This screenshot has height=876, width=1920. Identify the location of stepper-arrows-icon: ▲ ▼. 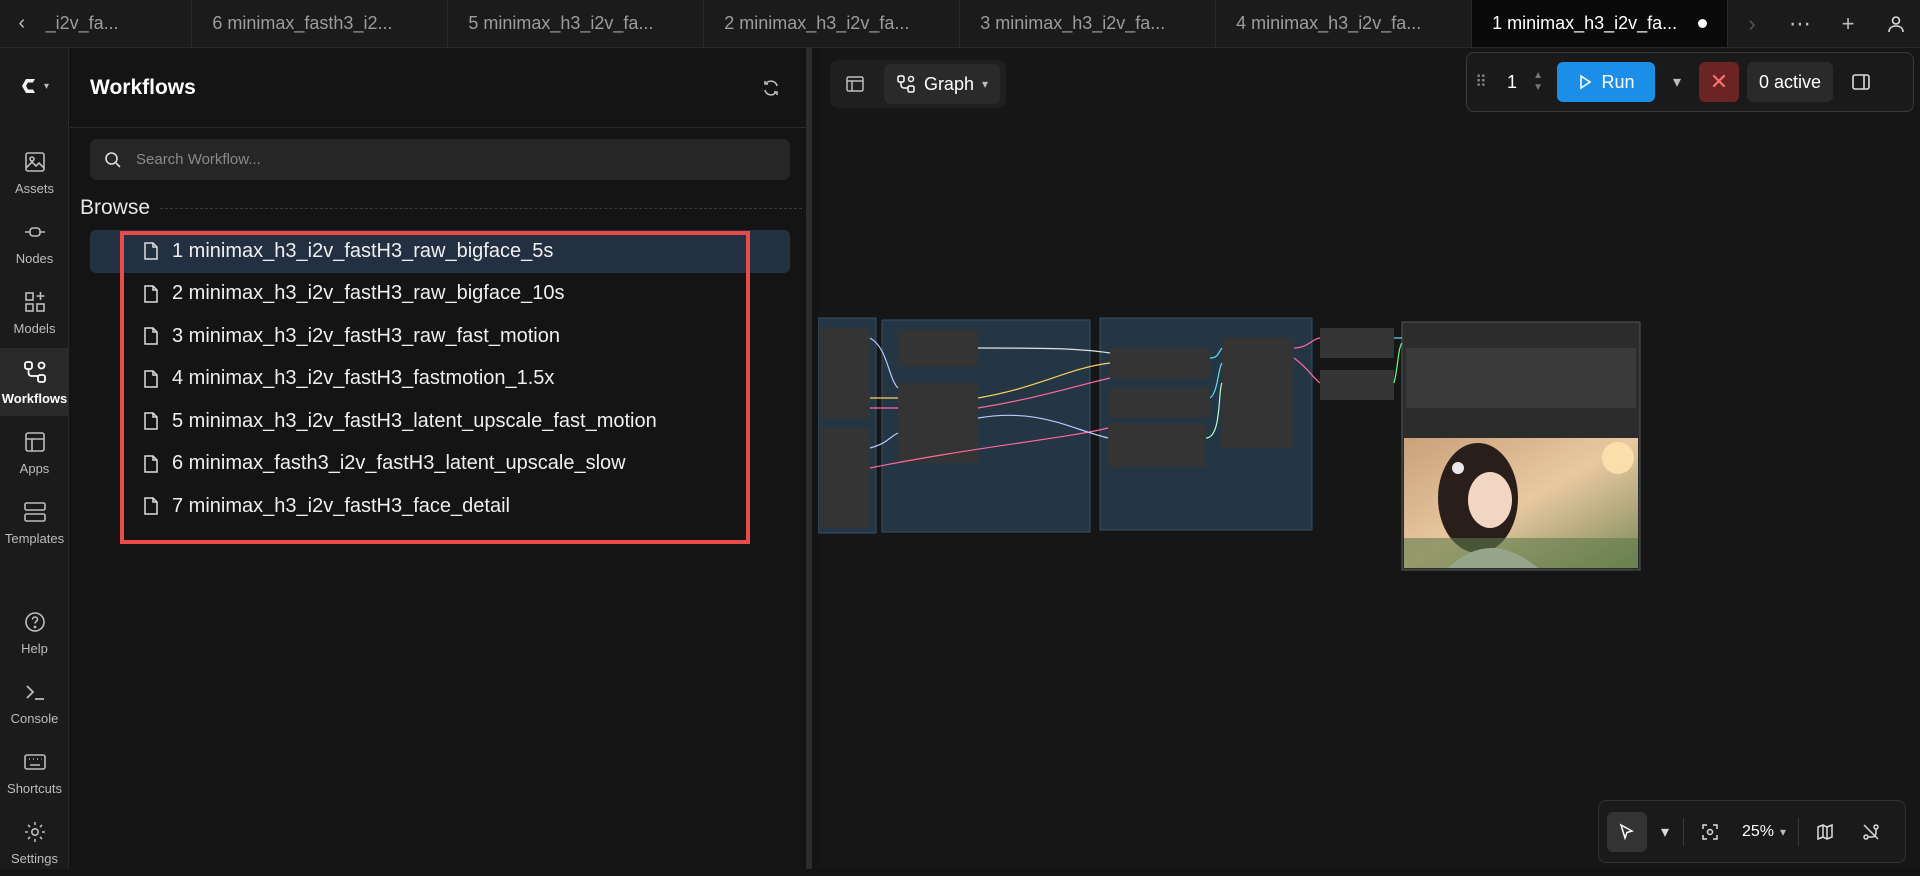
(1538, 82).